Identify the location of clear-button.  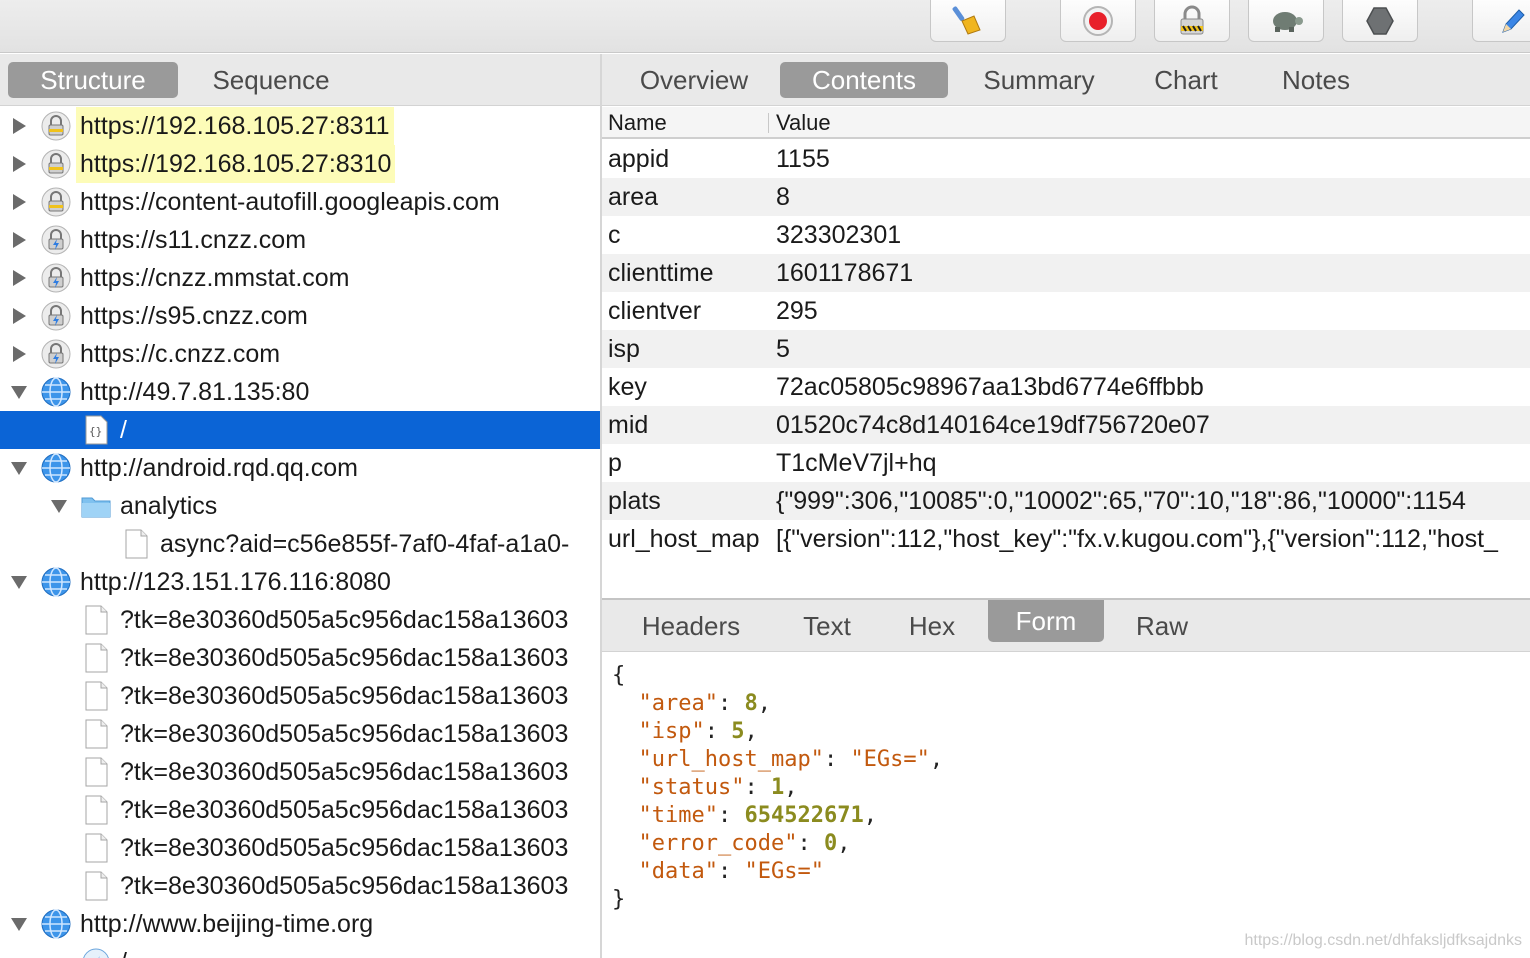
(968, 21).